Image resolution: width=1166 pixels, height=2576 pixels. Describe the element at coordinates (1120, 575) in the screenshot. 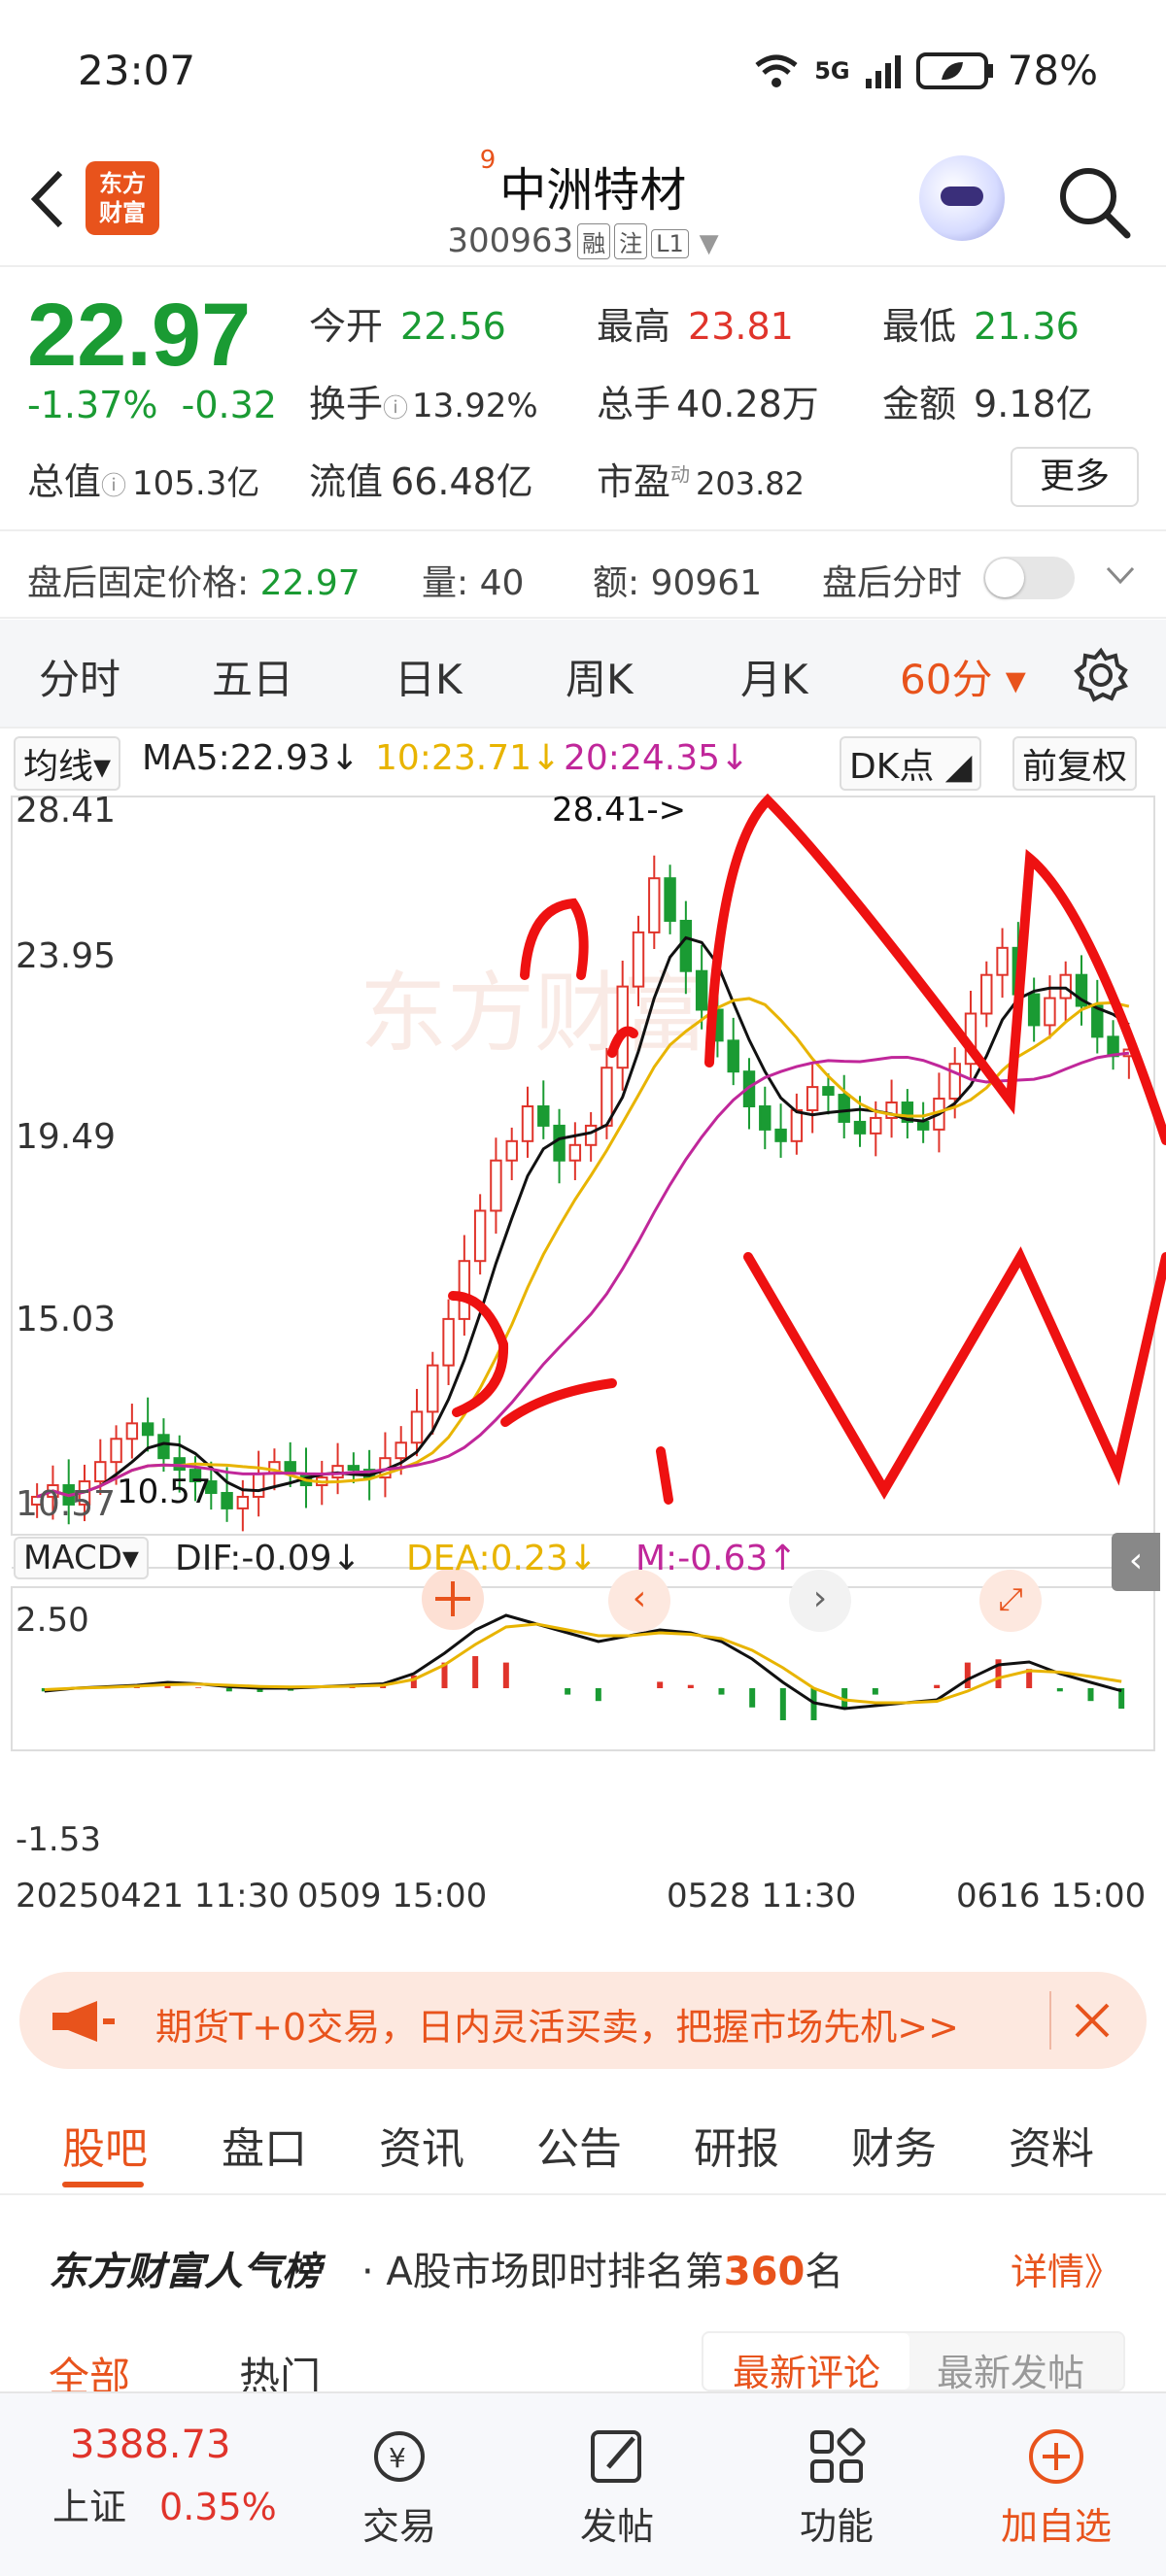

I see `chevron-down-icon` at that location.